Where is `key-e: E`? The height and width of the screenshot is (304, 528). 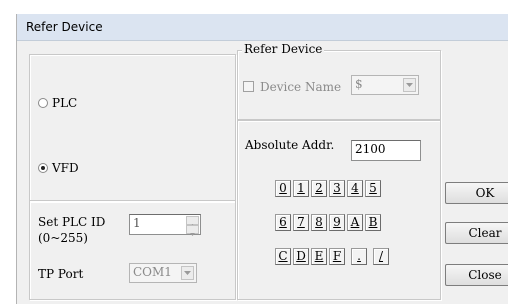
key-e: E is located at coordinates (319, 256).